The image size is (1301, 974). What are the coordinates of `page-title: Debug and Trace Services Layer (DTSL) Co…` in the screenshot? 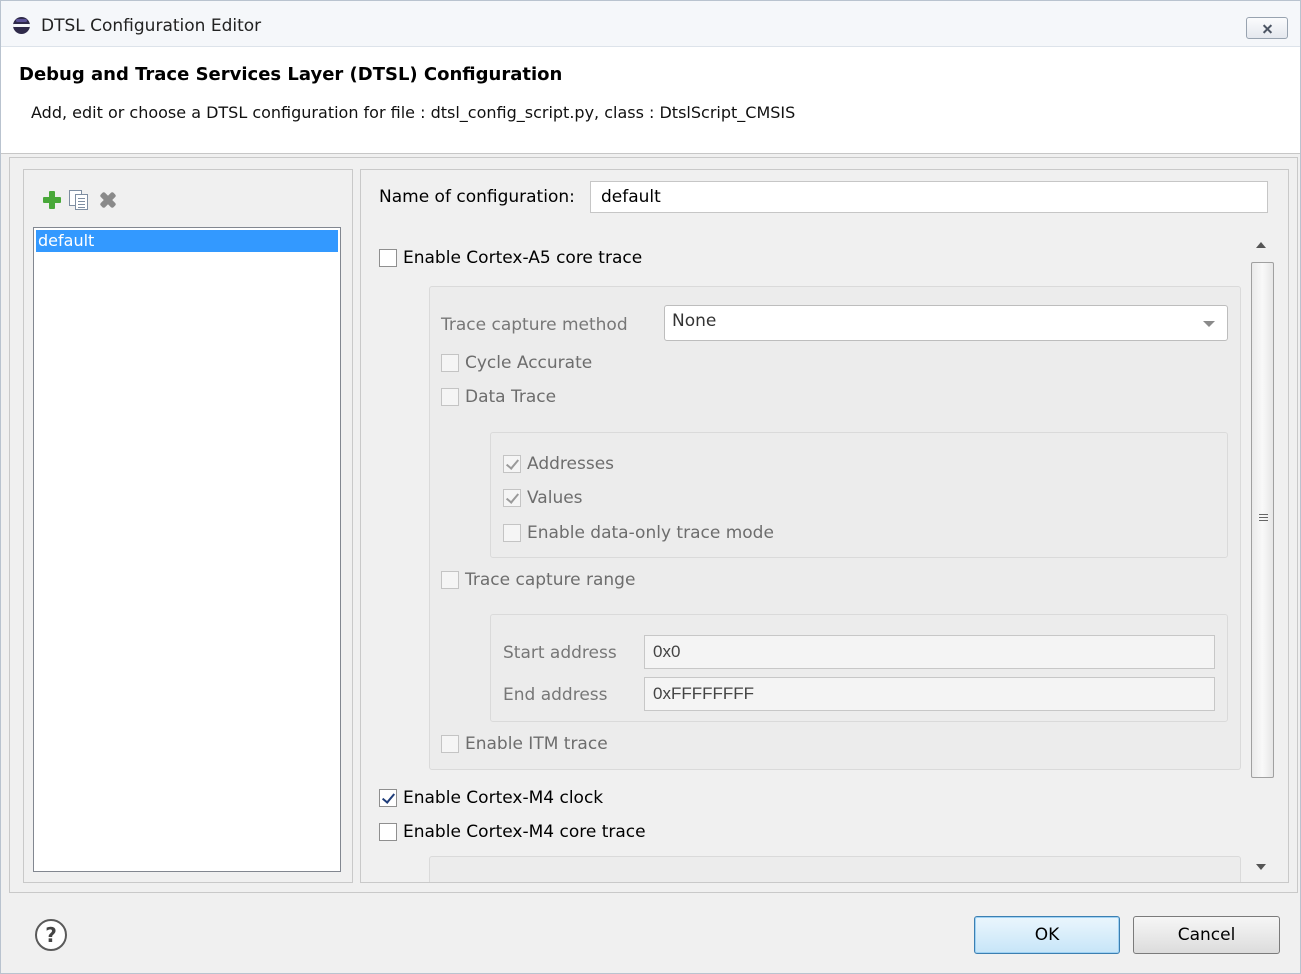 It's located at (291, 74).